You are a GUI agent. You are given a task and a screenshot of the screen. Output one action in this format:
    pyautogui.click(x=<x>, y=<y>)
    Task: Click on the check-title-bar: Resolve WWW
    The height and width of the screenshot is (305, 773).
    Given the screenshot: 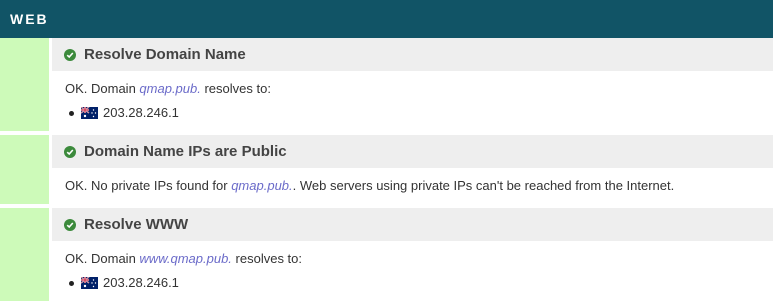 What is the action you would take?
    pyautogui.click(x=412, y=224)
    